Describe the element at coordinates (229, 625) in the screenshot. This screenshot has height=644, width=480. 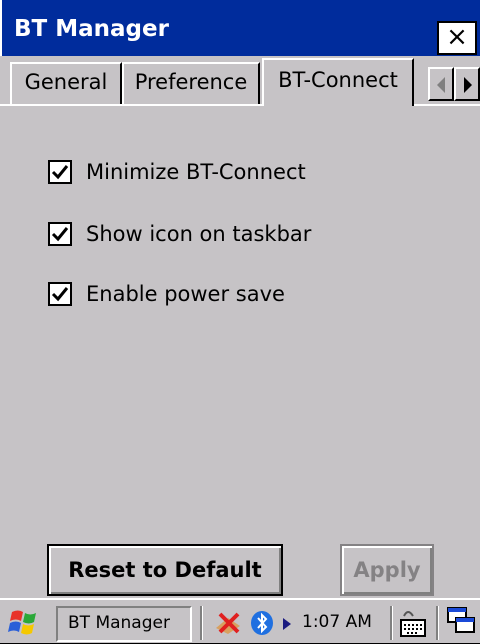
I see `network-icon` at that location.